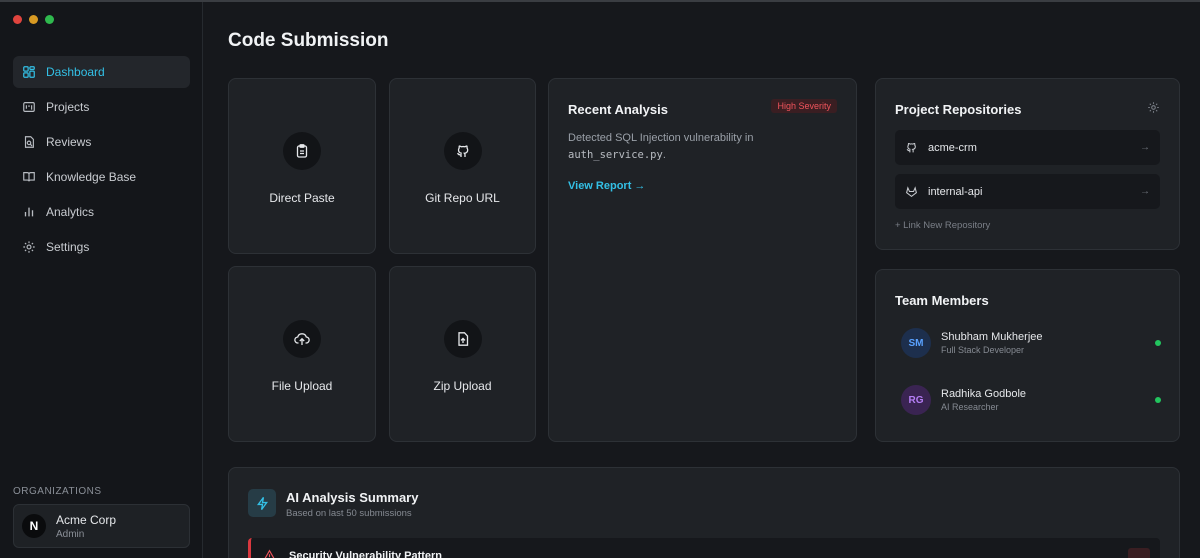 Image resolution: width=1200 pixels, height=558 pixels. Describe the element at coordinates (91, 177) in the screenshot. I see `sidebar-item-label: Knowledge Base` at that location.